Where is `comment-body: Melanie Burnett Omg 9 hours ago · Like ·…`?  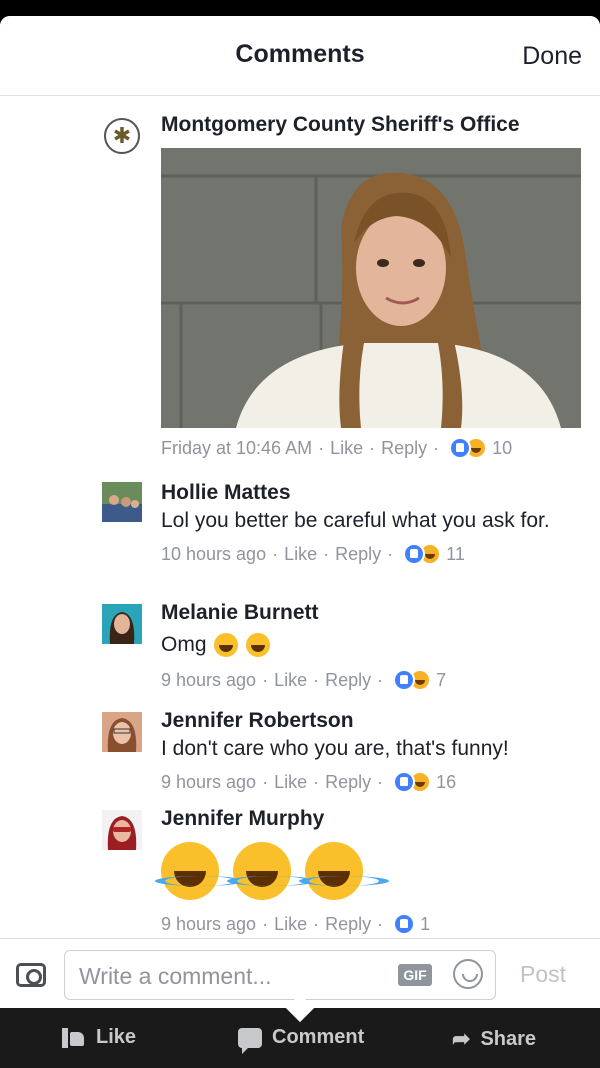
comment-body: Melanie Burnett Omg 9 hours ago · Like ·… is located at coordinates (360, 646).